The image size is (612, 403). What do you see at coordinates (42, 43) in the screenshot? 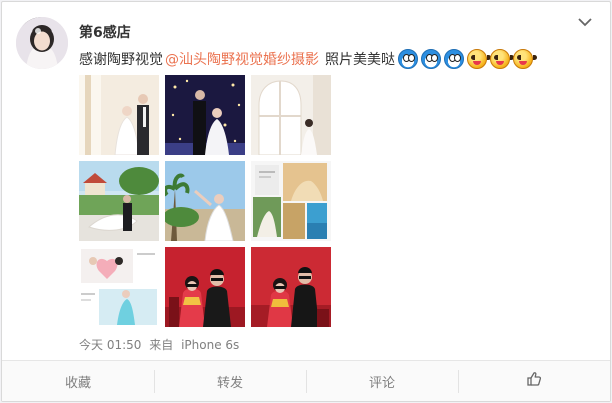
I see `avatar` at bounding box center [42, 43].